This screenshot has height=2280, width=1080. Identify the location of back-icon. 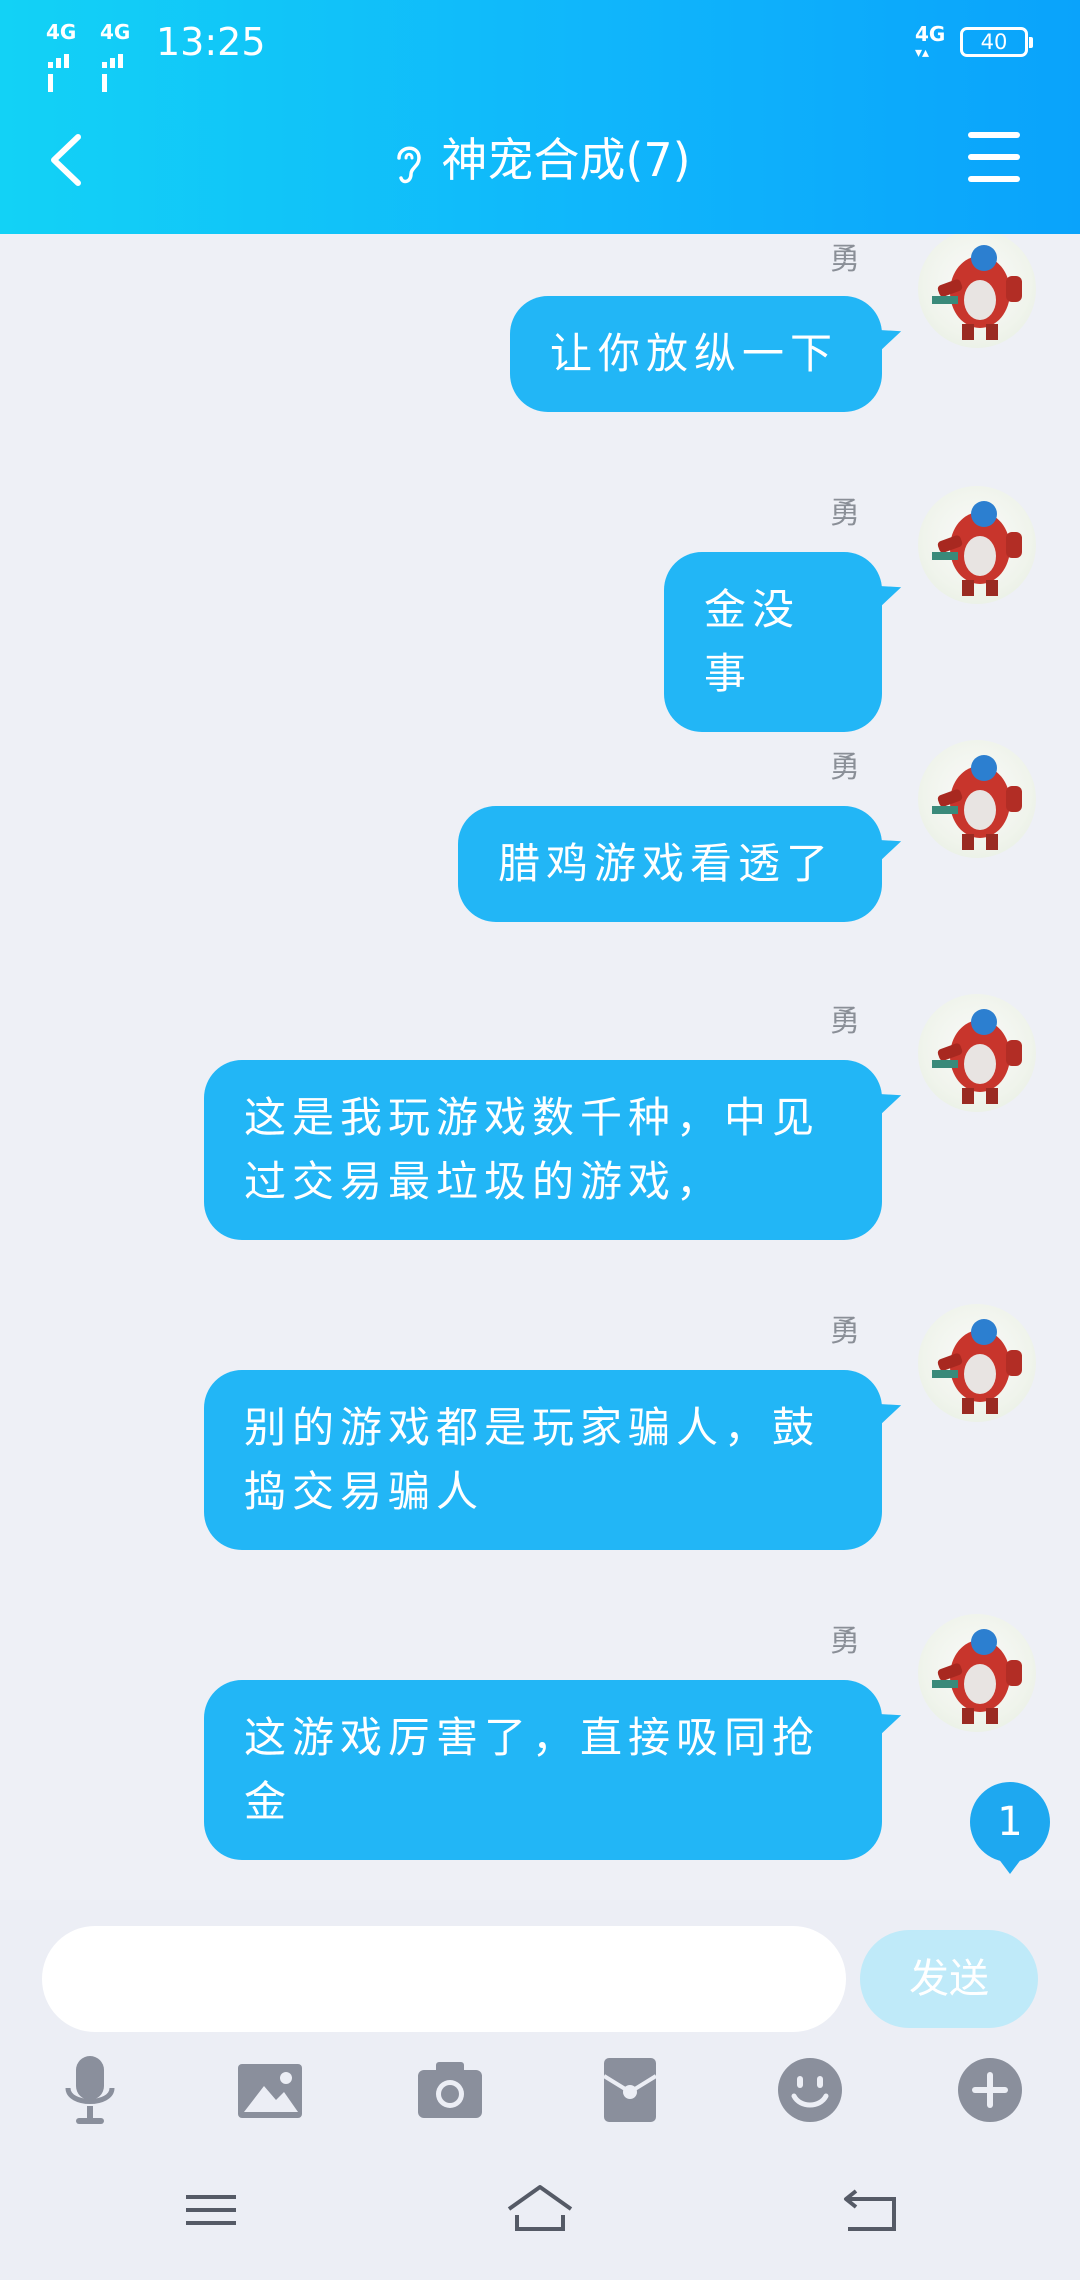
(870, 2210).